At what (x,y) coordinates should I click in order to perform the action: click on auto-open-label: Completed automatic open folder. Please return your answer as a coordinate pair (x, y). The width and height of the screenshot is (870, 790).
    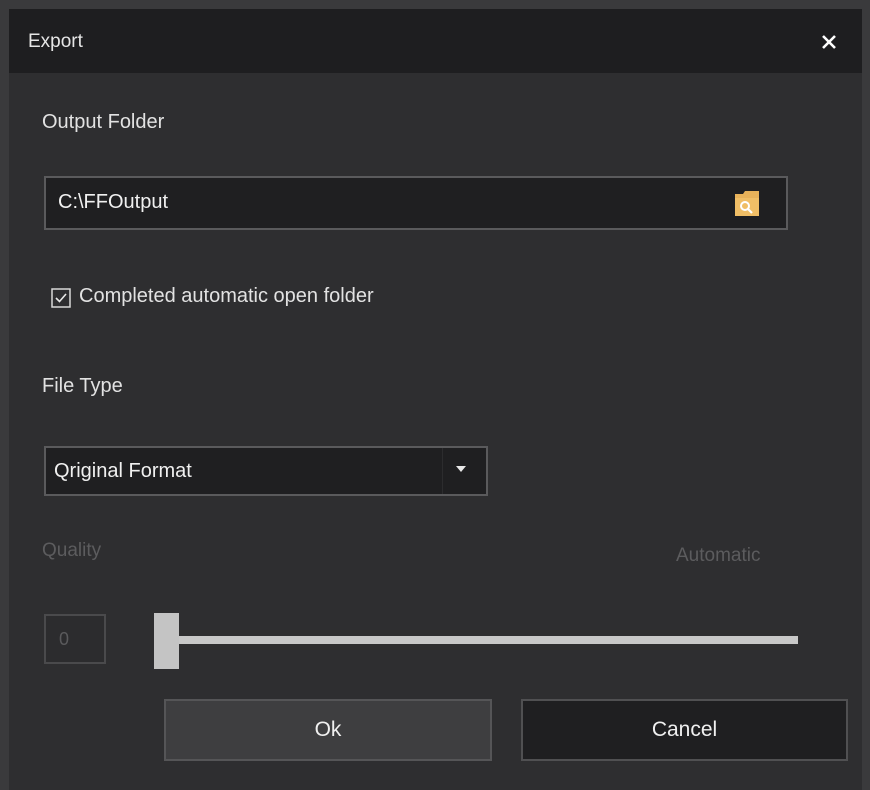
    Looking at the image, I should click on (226, 296).